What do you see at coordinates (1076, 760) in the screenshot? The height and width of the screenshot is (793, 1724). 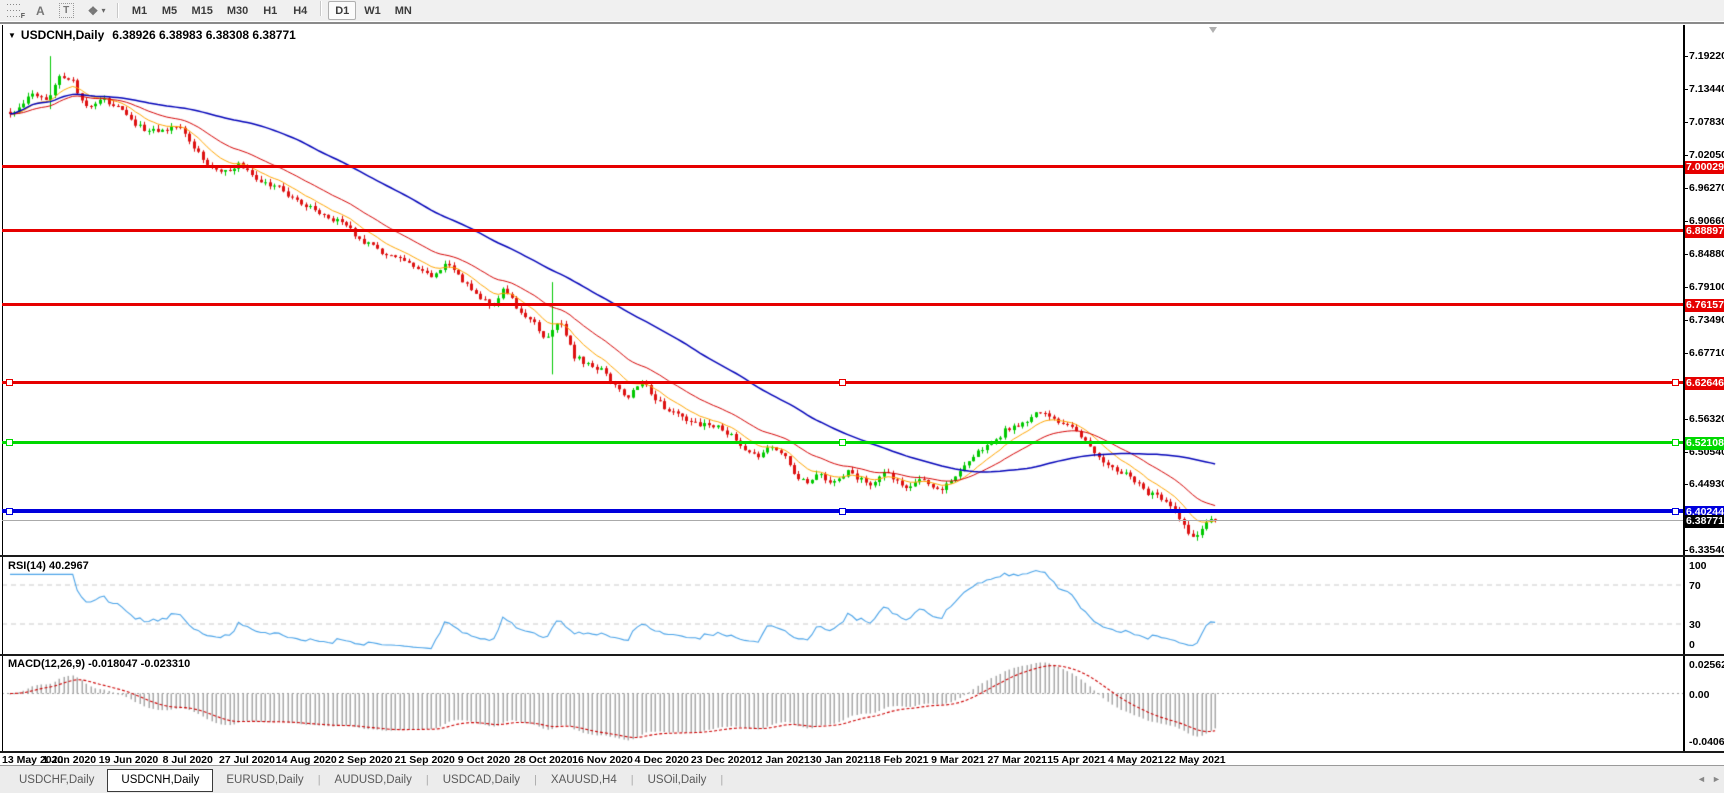 I see `date-label: 15 Apr 2021` at bounding box center [1076, 760].